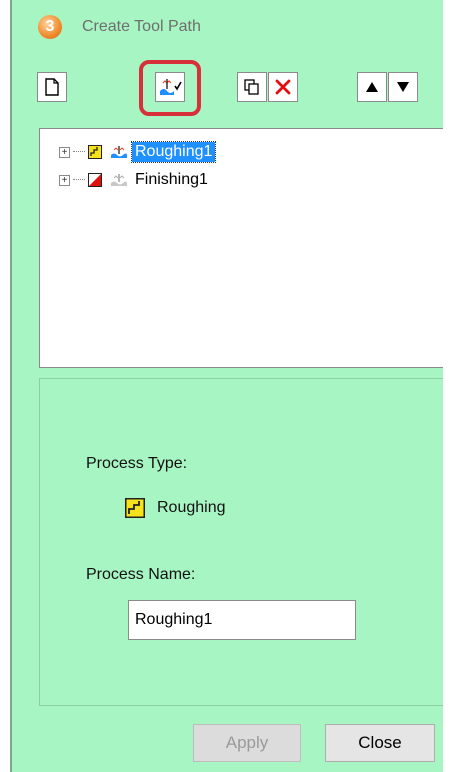  I want to click on new-document-icon, so click(52, 87).